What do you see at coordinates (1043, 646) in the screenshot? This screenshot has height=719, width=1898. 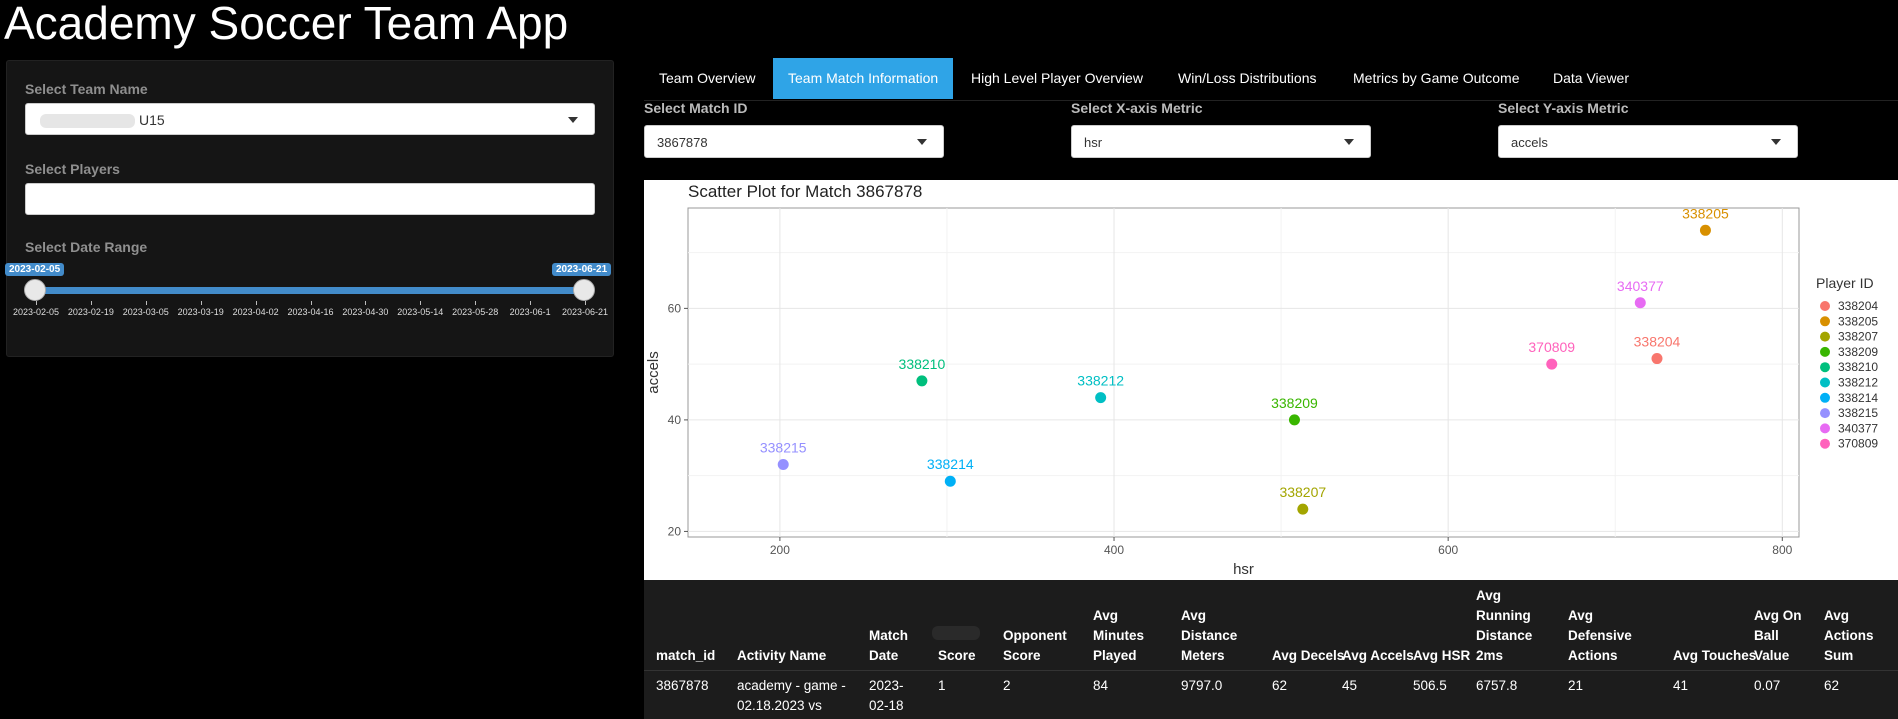 I see `table-header-cell: Opponent Score` at bounding box center [1043, 646].